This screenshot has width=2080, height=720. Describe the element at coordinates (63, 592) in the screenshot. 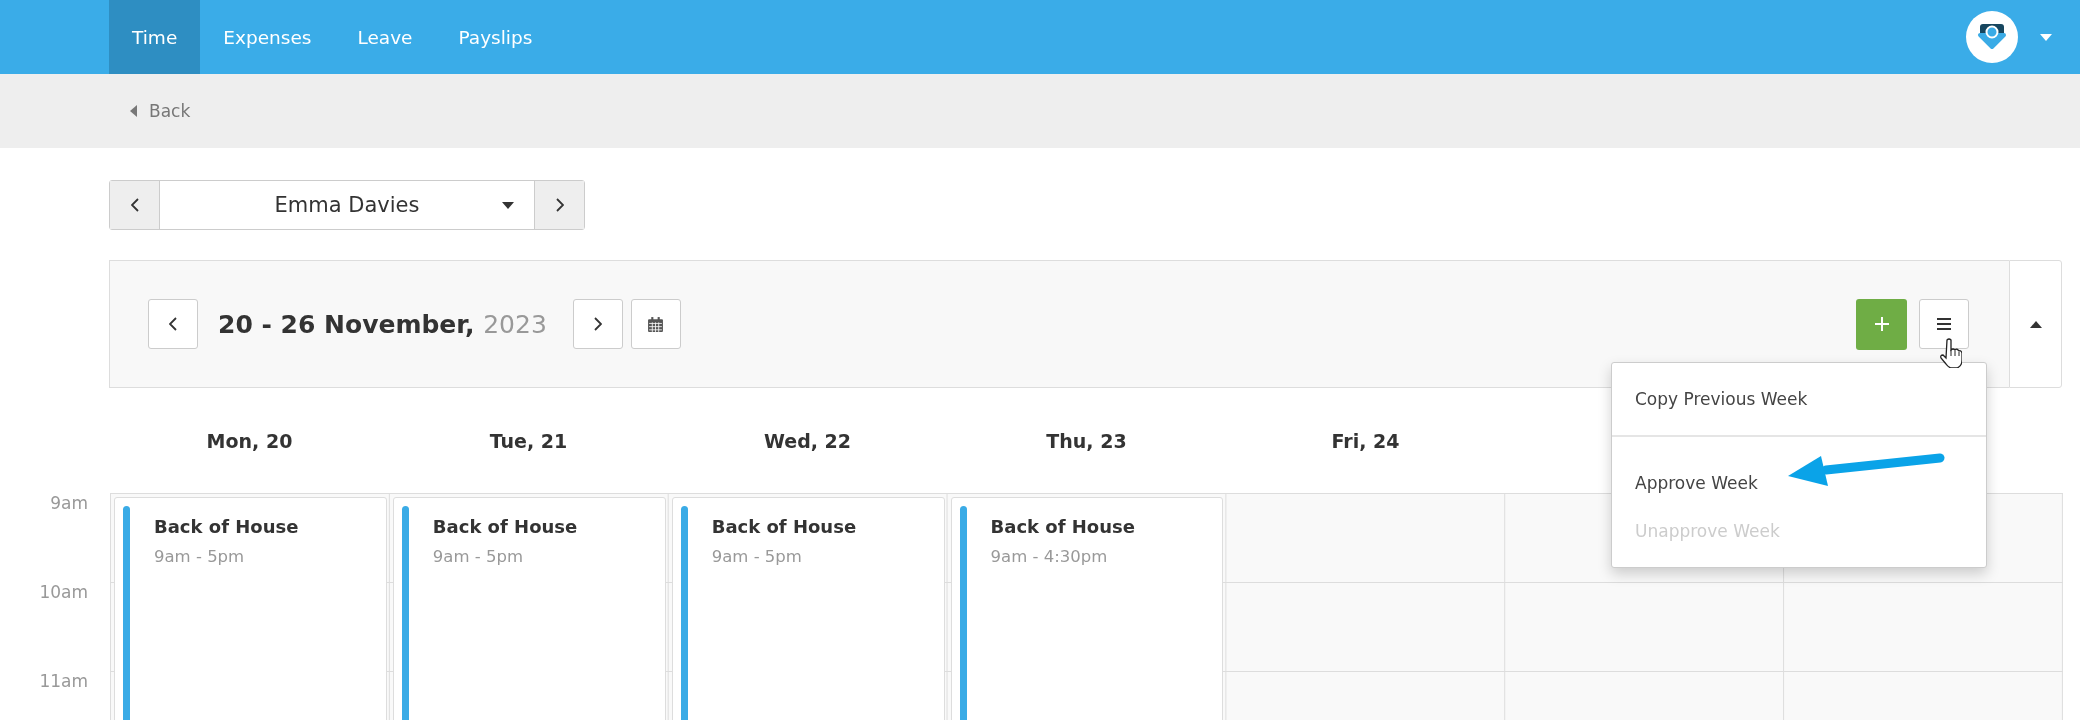

I see `time-label: 10am` at that location.